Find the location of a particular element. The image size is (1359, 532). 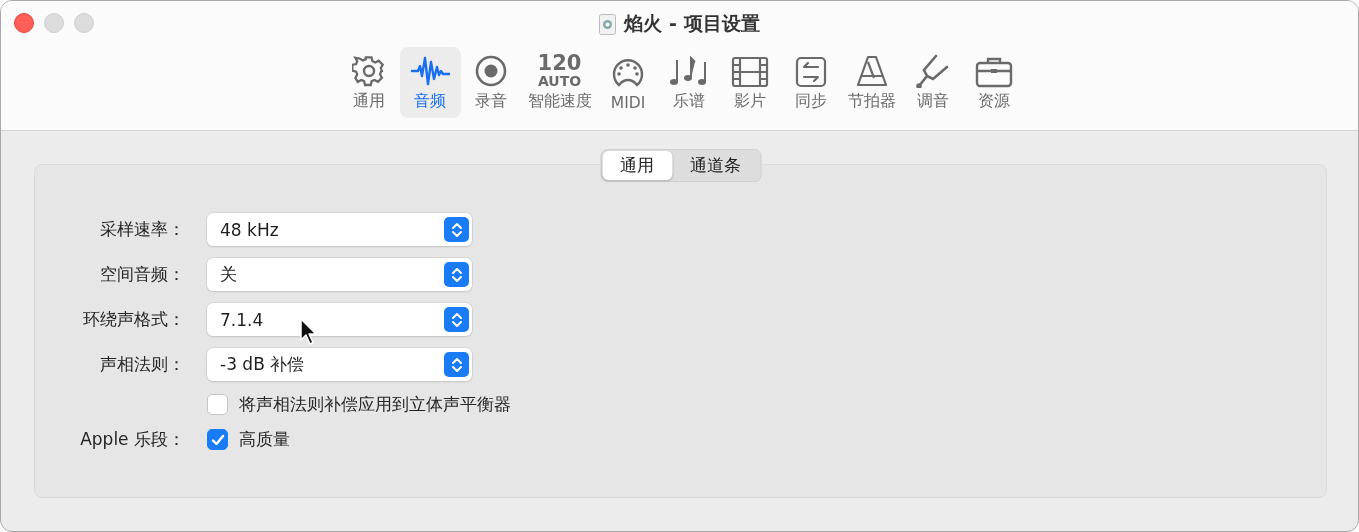

popup-menu: -3 dB 补偿 is located at coordinates (339, 364).